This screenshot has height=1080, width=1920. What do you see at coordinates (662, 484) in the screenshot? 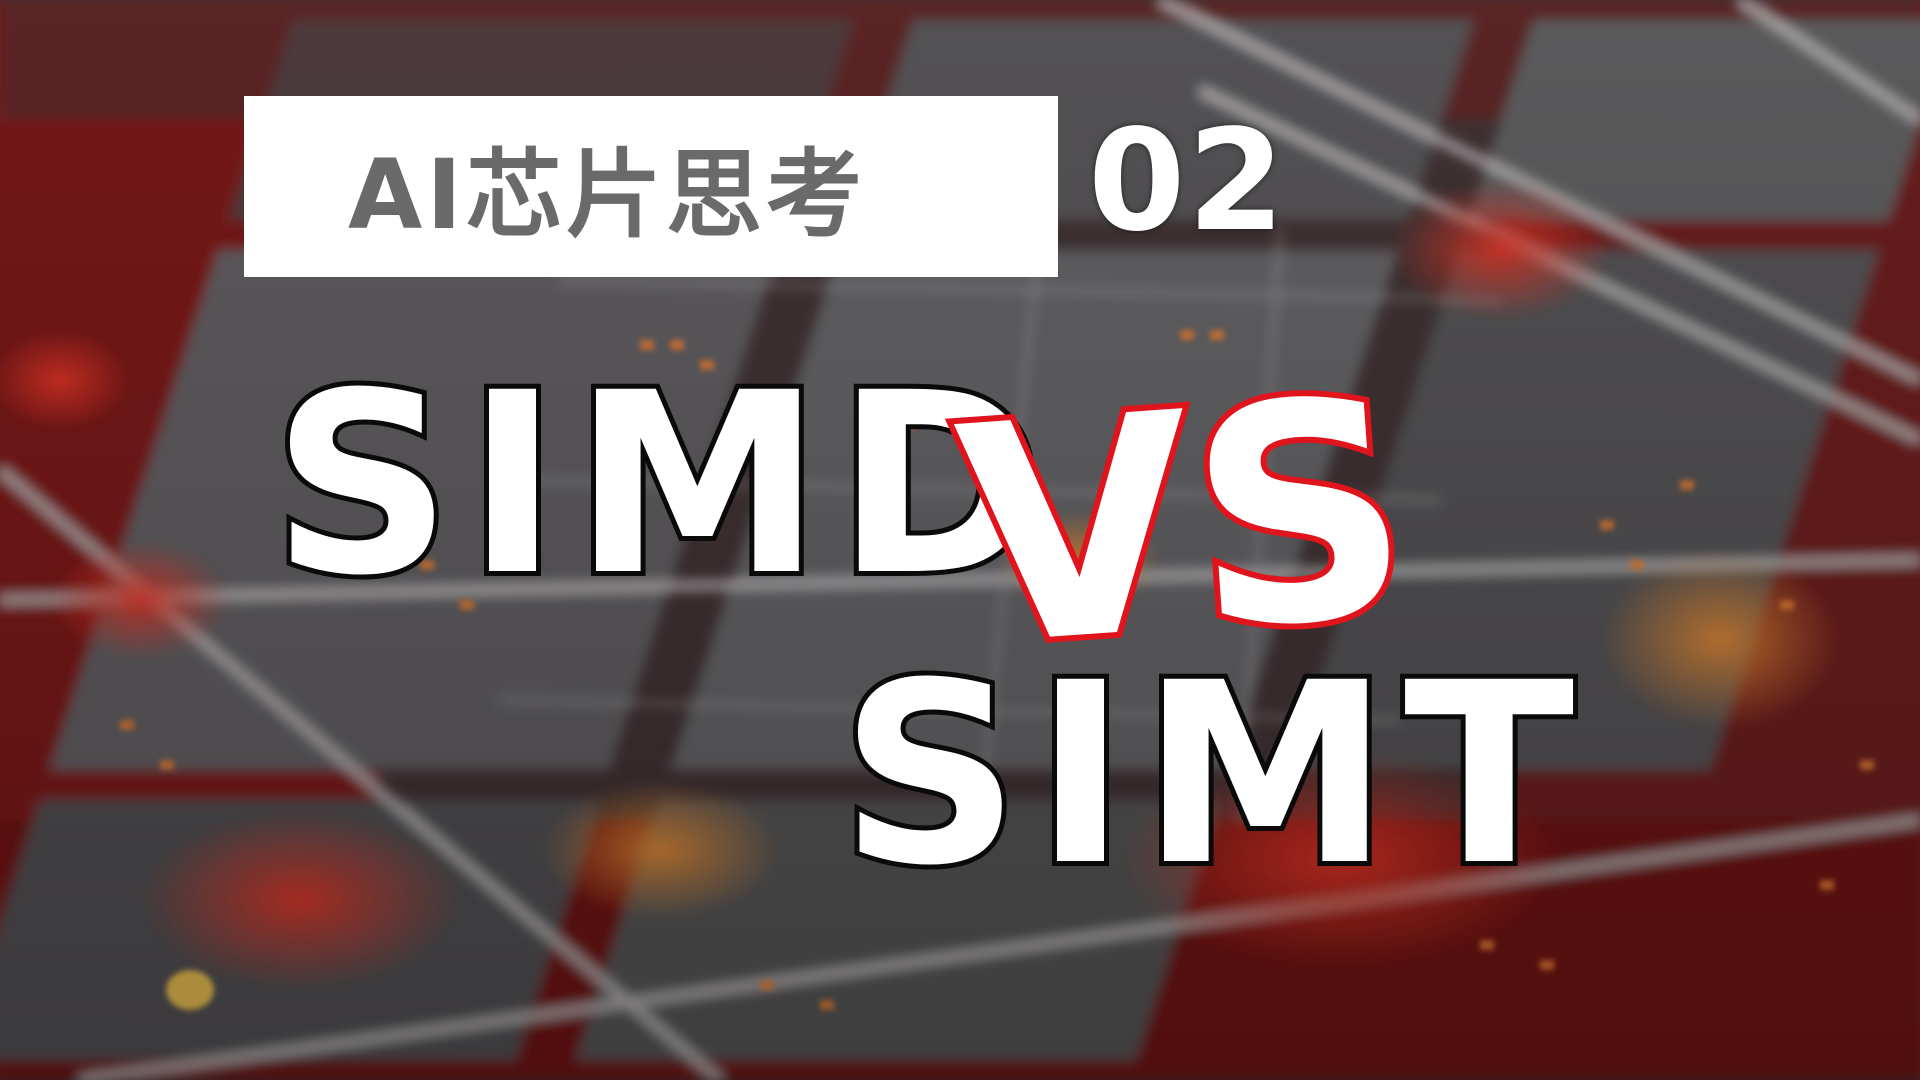
I see `left-word-heading: SIMD` at bounding box center [662, 484].